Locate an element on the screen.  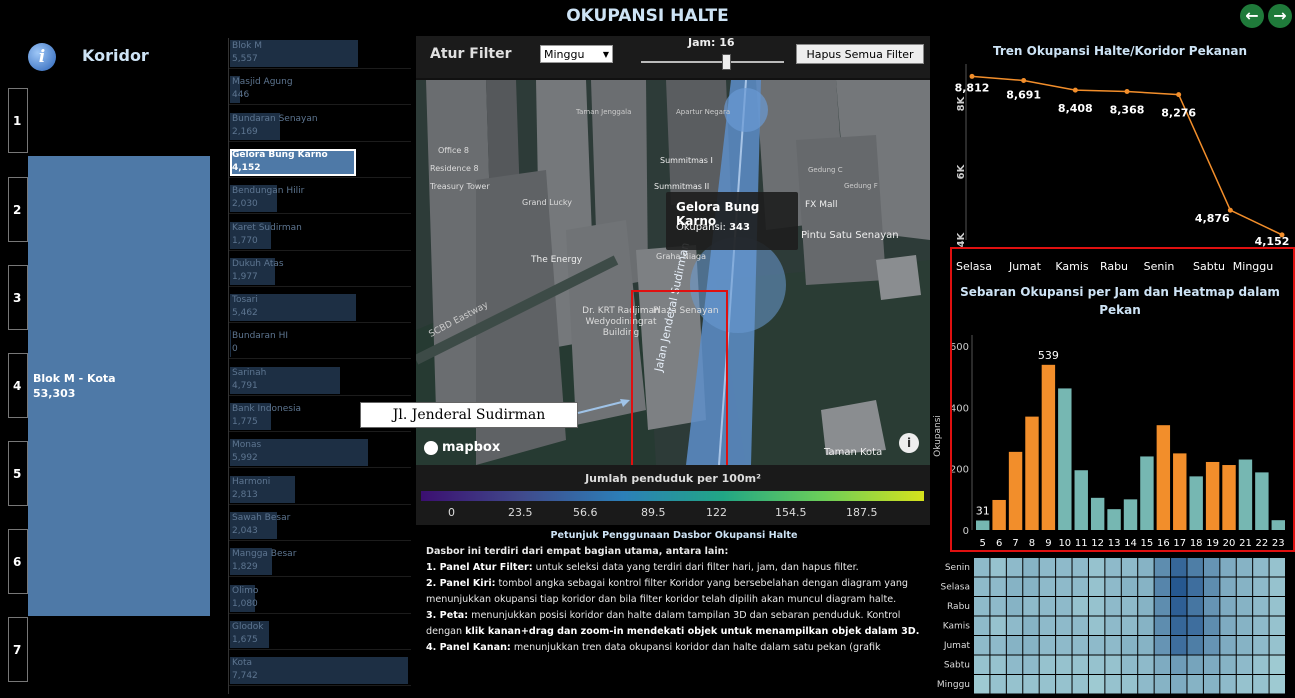
halte-row: Sarinah 4,791 is located at coordinates (320, 380).